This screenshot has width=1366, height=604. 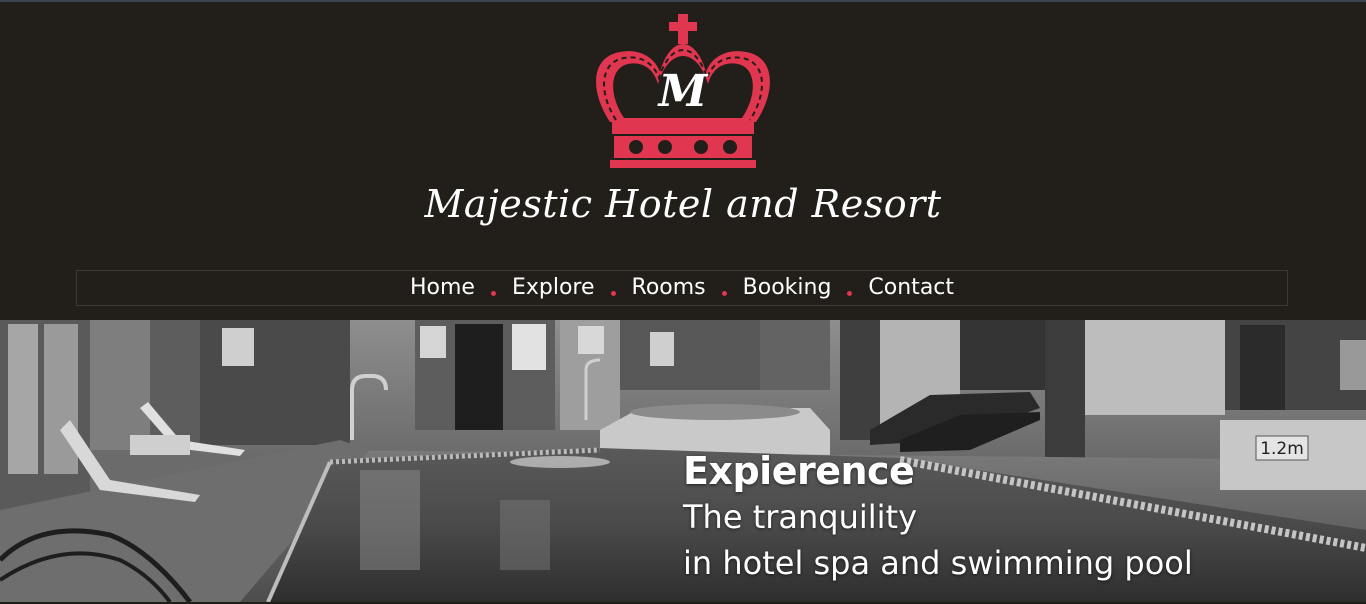 I want to click on hero-subtitle-line-1: The tranquility, so click(x=800, y=517).